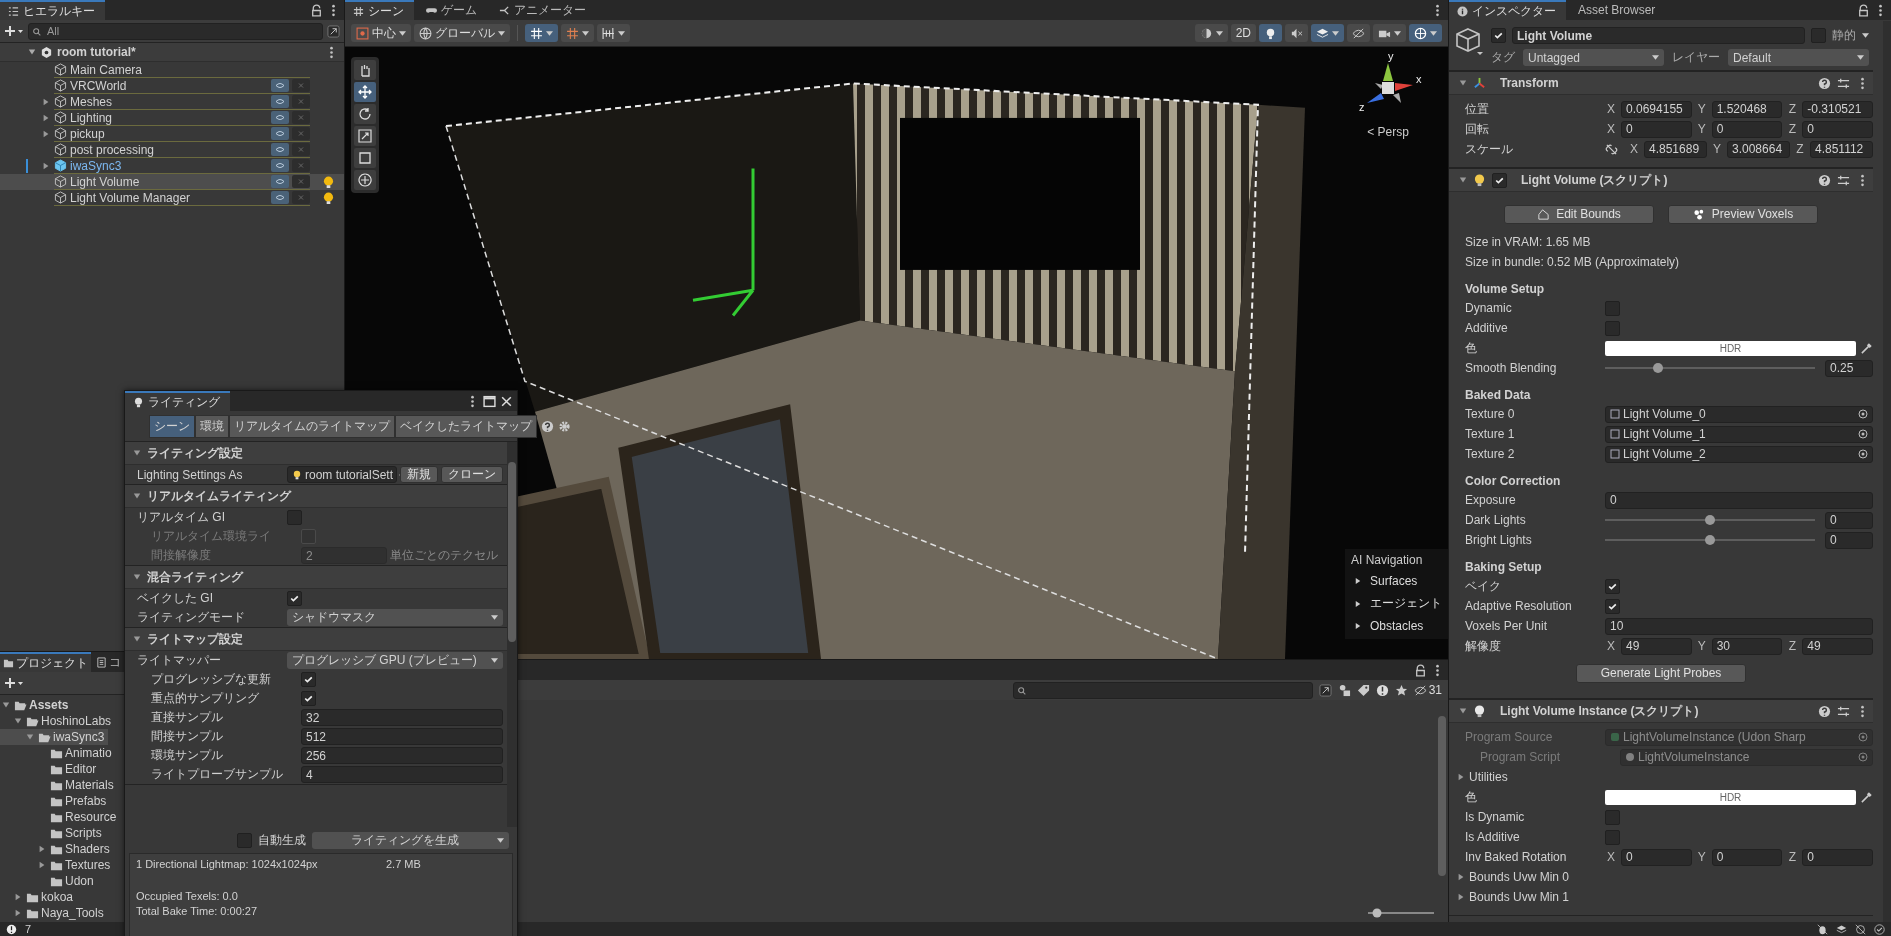 This screenshot has height=936, width=1891. What do you see at coordinates (512, 634) in the screenshot?
I see `scrollbar` at bounding box center [512, 634].